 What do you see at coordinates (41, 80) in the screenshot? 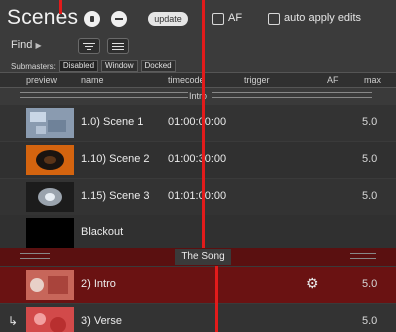
I see `column-preview: preview` at bounding box center [41, 80].